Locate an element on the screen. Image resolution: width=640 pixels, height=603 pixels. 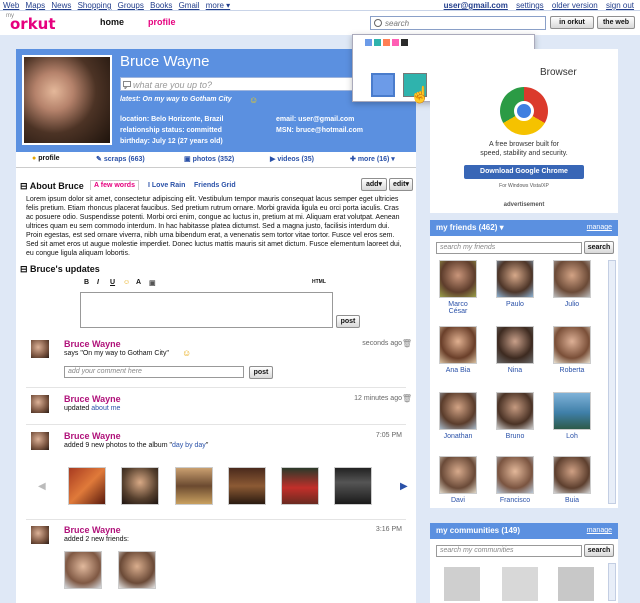
chevron-down-icon: ▾ is located at coordinates (502, 227).